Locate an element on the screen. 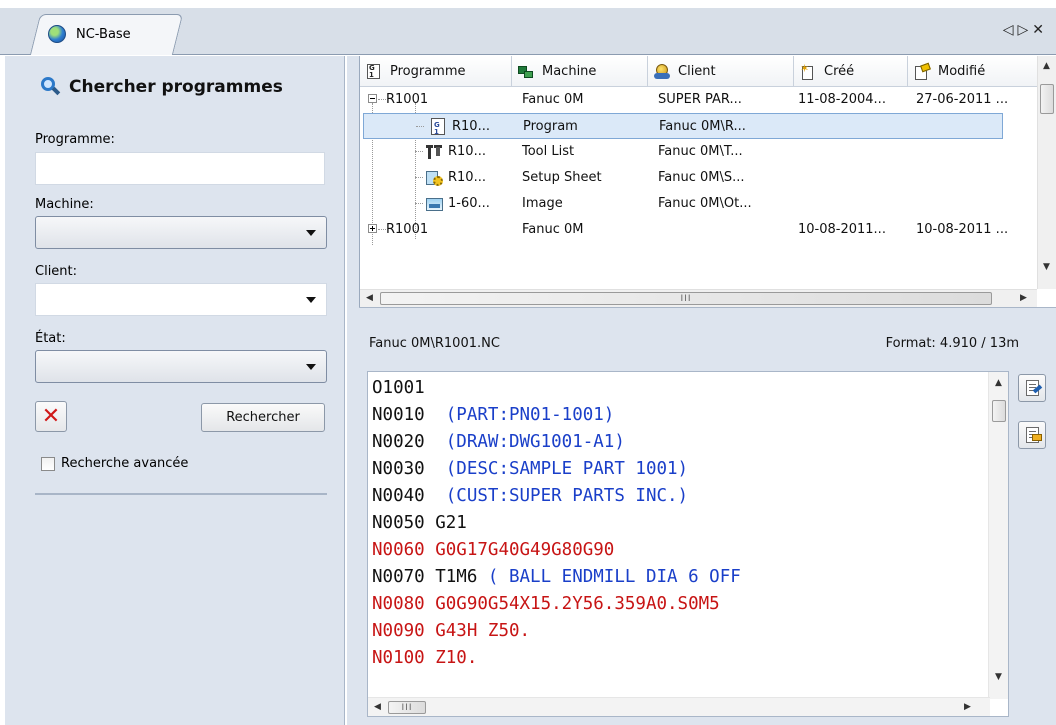 The height and width of the screenshot is (725, 1056). code-text: G0G90G54X15.2Y56.359A0.S0M5 is located at coordinates (572, 604).